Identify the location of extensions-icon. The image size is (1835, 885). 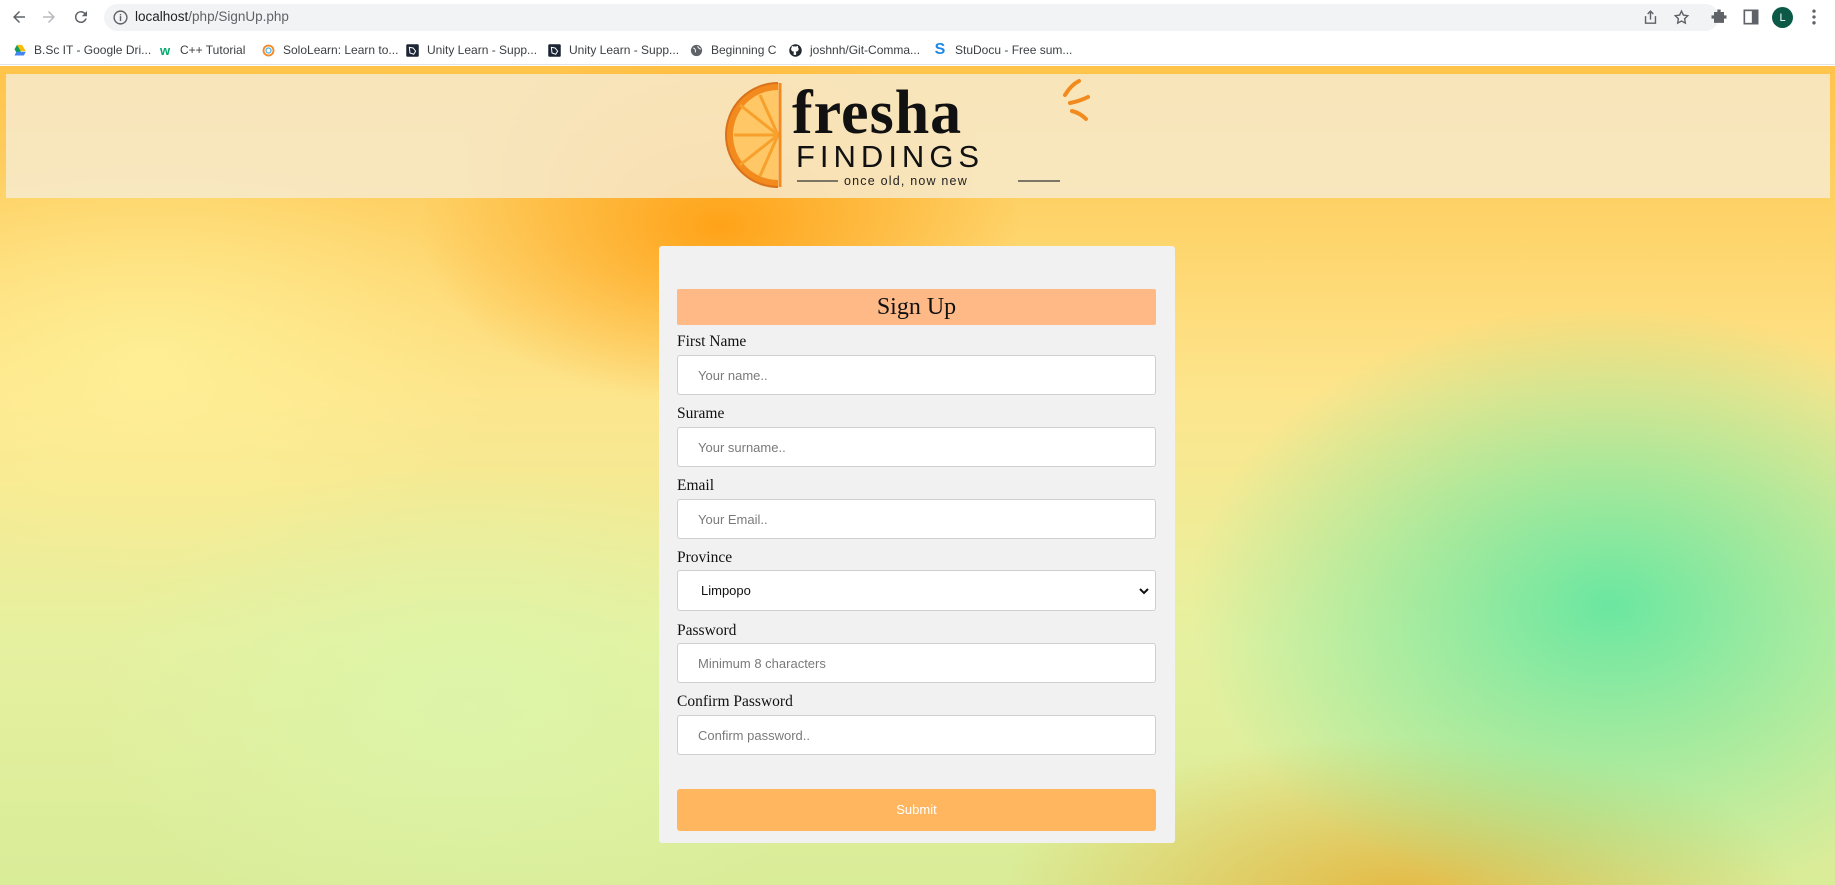
(1719, 17).